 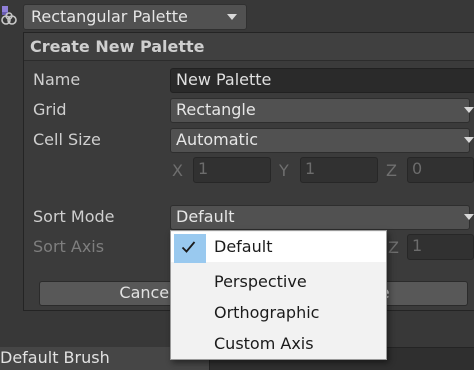 I want to click on grid-select-value: Rectangle, so click(x=216, y=109).